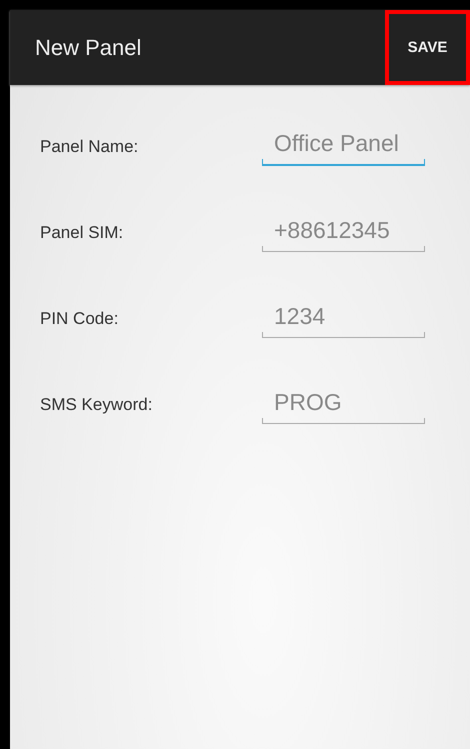  I want to click on save-button: SAVE, so click(427, 47).